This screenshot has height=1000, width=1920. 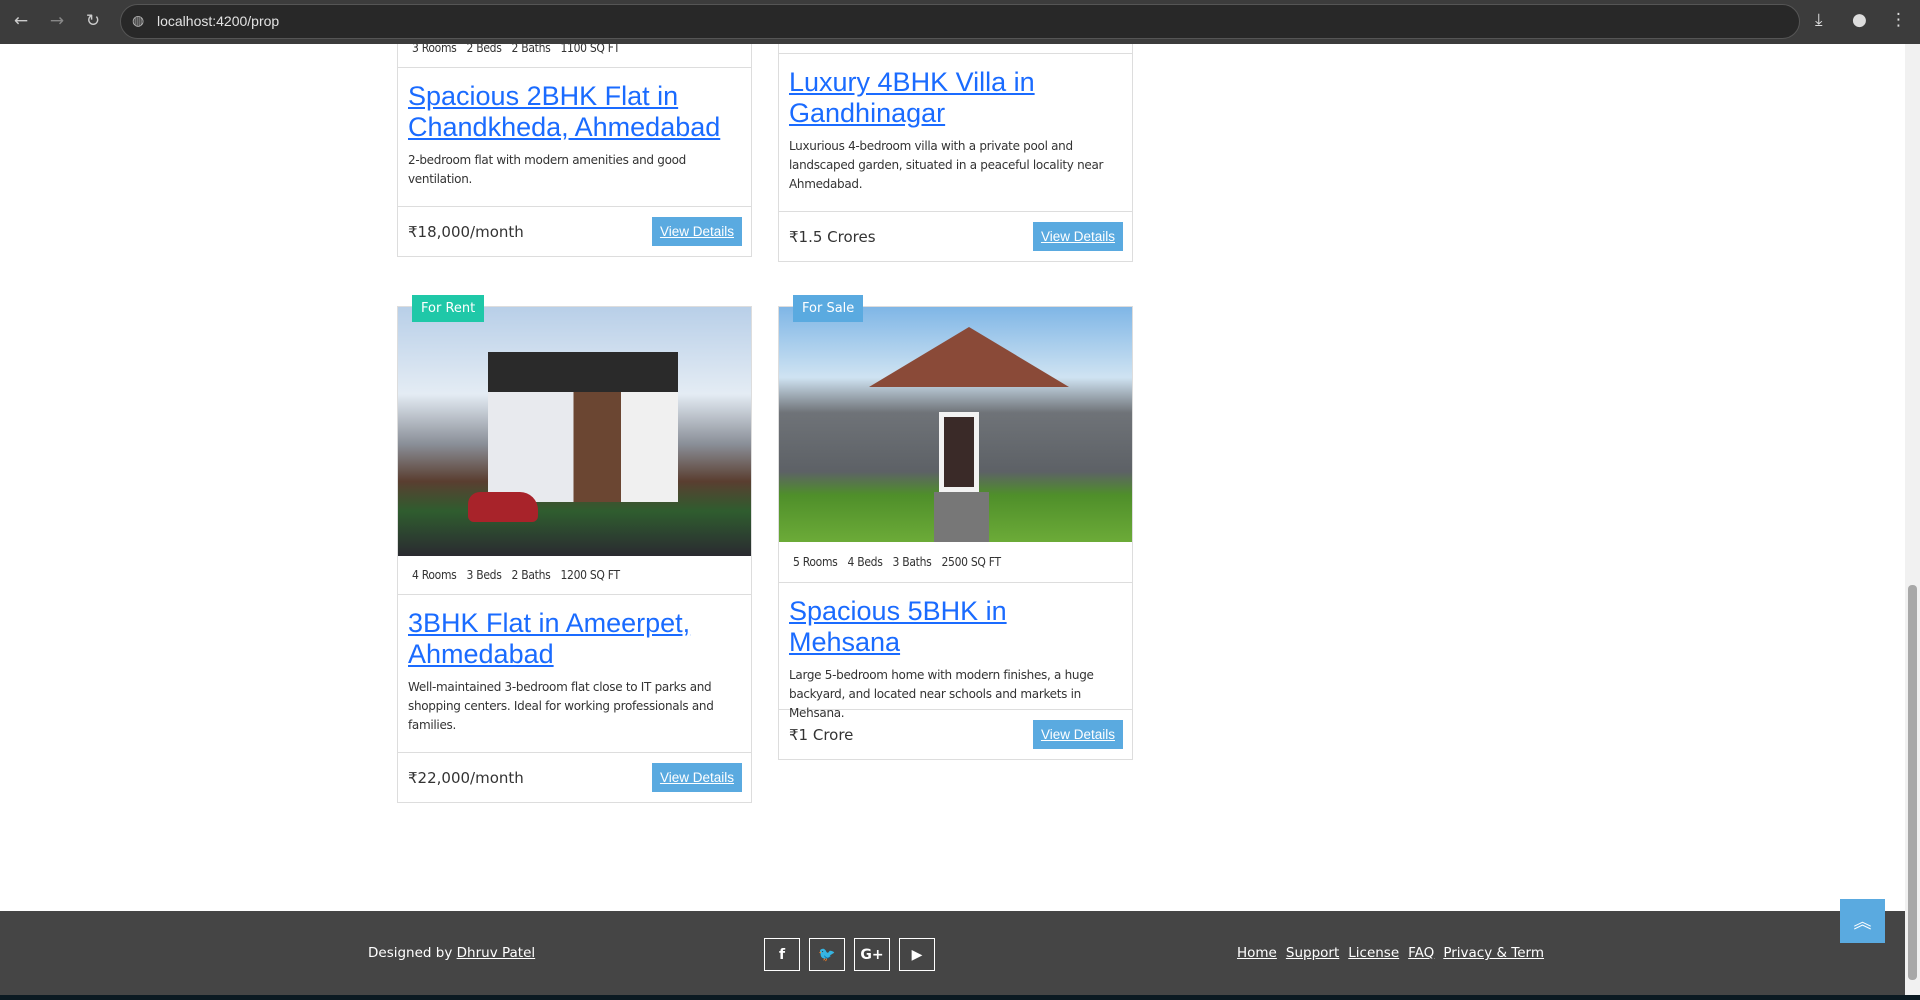 I want to click on beds: 3 Beds, so click(x=484, y=575).